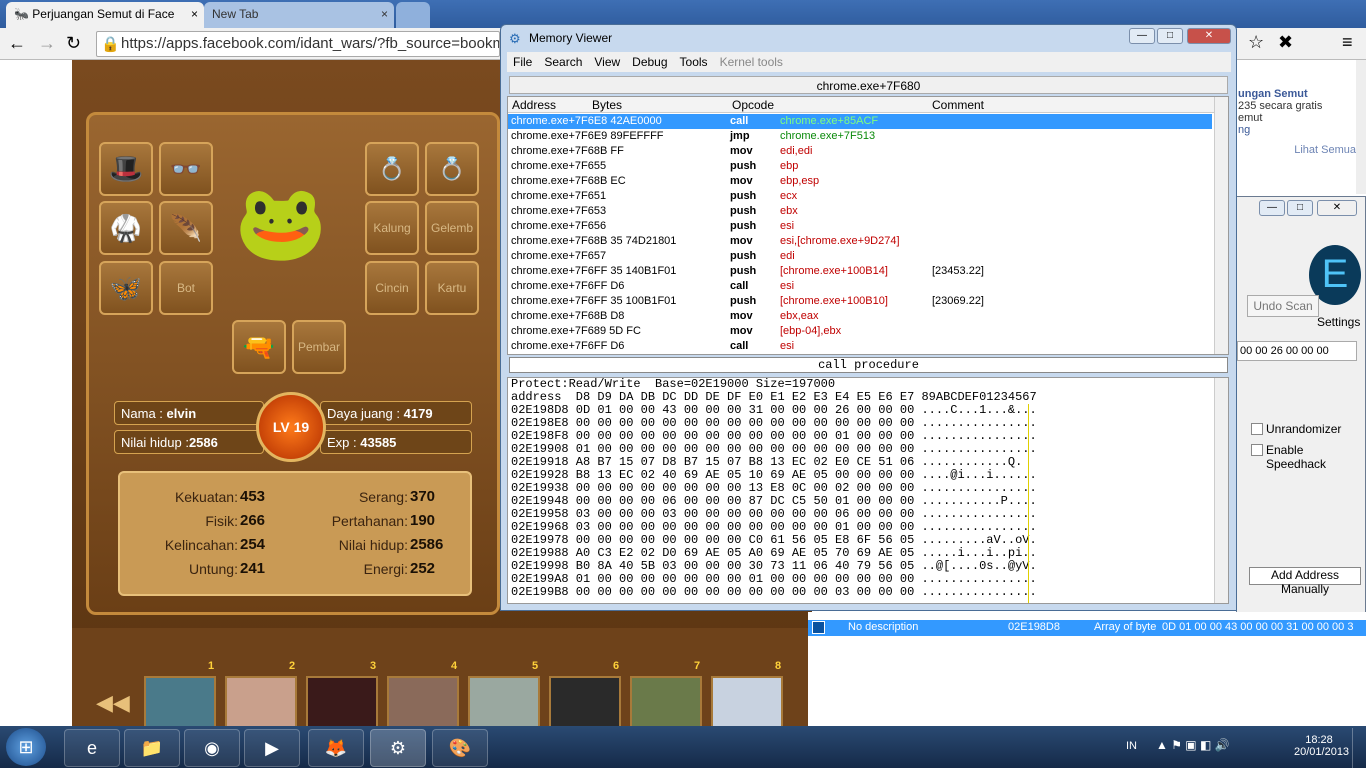 This screenshot has height=768, width=1366. I want to click on menu-icon: ≡, so click(1347, 42).